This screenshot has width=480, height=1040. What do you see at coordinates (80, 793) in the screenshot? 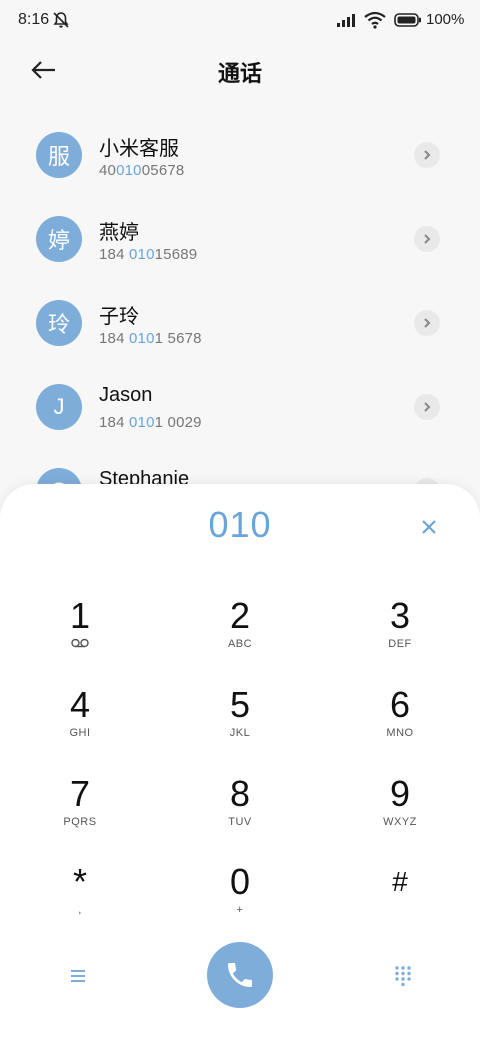
I see `key-digit: 7` at bounding box center [80, 793].